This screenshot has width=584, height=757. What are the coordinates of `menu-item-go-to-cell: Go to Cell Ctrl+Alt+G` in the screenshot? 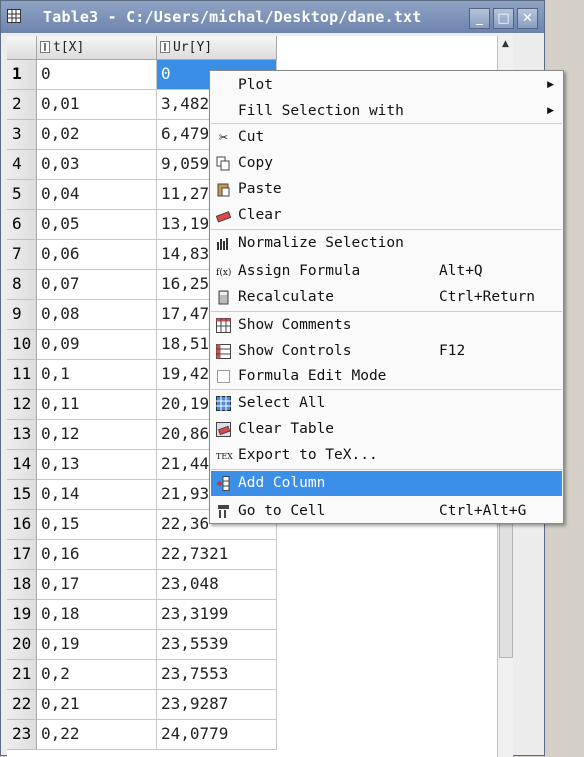 It's located at (386, 511).